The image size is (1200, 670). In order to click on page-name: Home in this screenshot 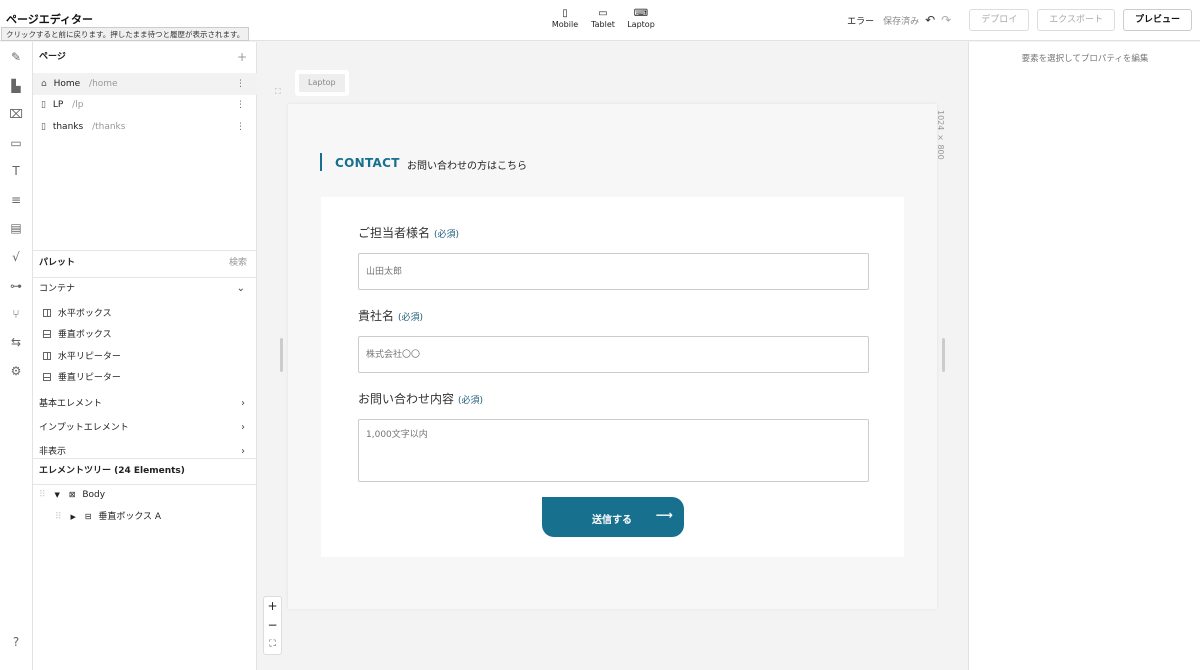, I will do `click(67, 84)`.